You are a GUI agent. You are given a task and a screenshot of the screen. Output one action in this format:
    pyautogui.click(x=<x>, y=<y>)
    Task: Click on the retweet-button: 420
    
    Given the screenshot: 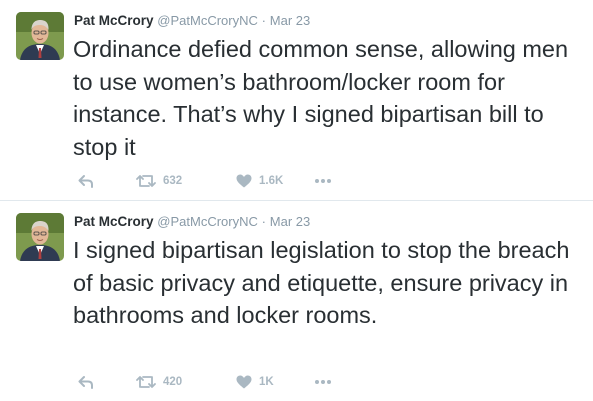 What is the action you would take?
    pyautogui.click(x=159, y=382)
    